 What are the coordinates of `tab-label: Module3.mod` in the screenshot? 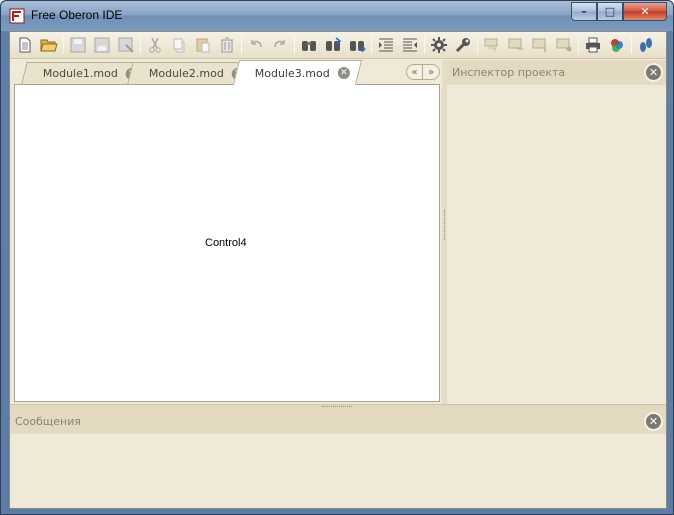 It's located at (292, 73).